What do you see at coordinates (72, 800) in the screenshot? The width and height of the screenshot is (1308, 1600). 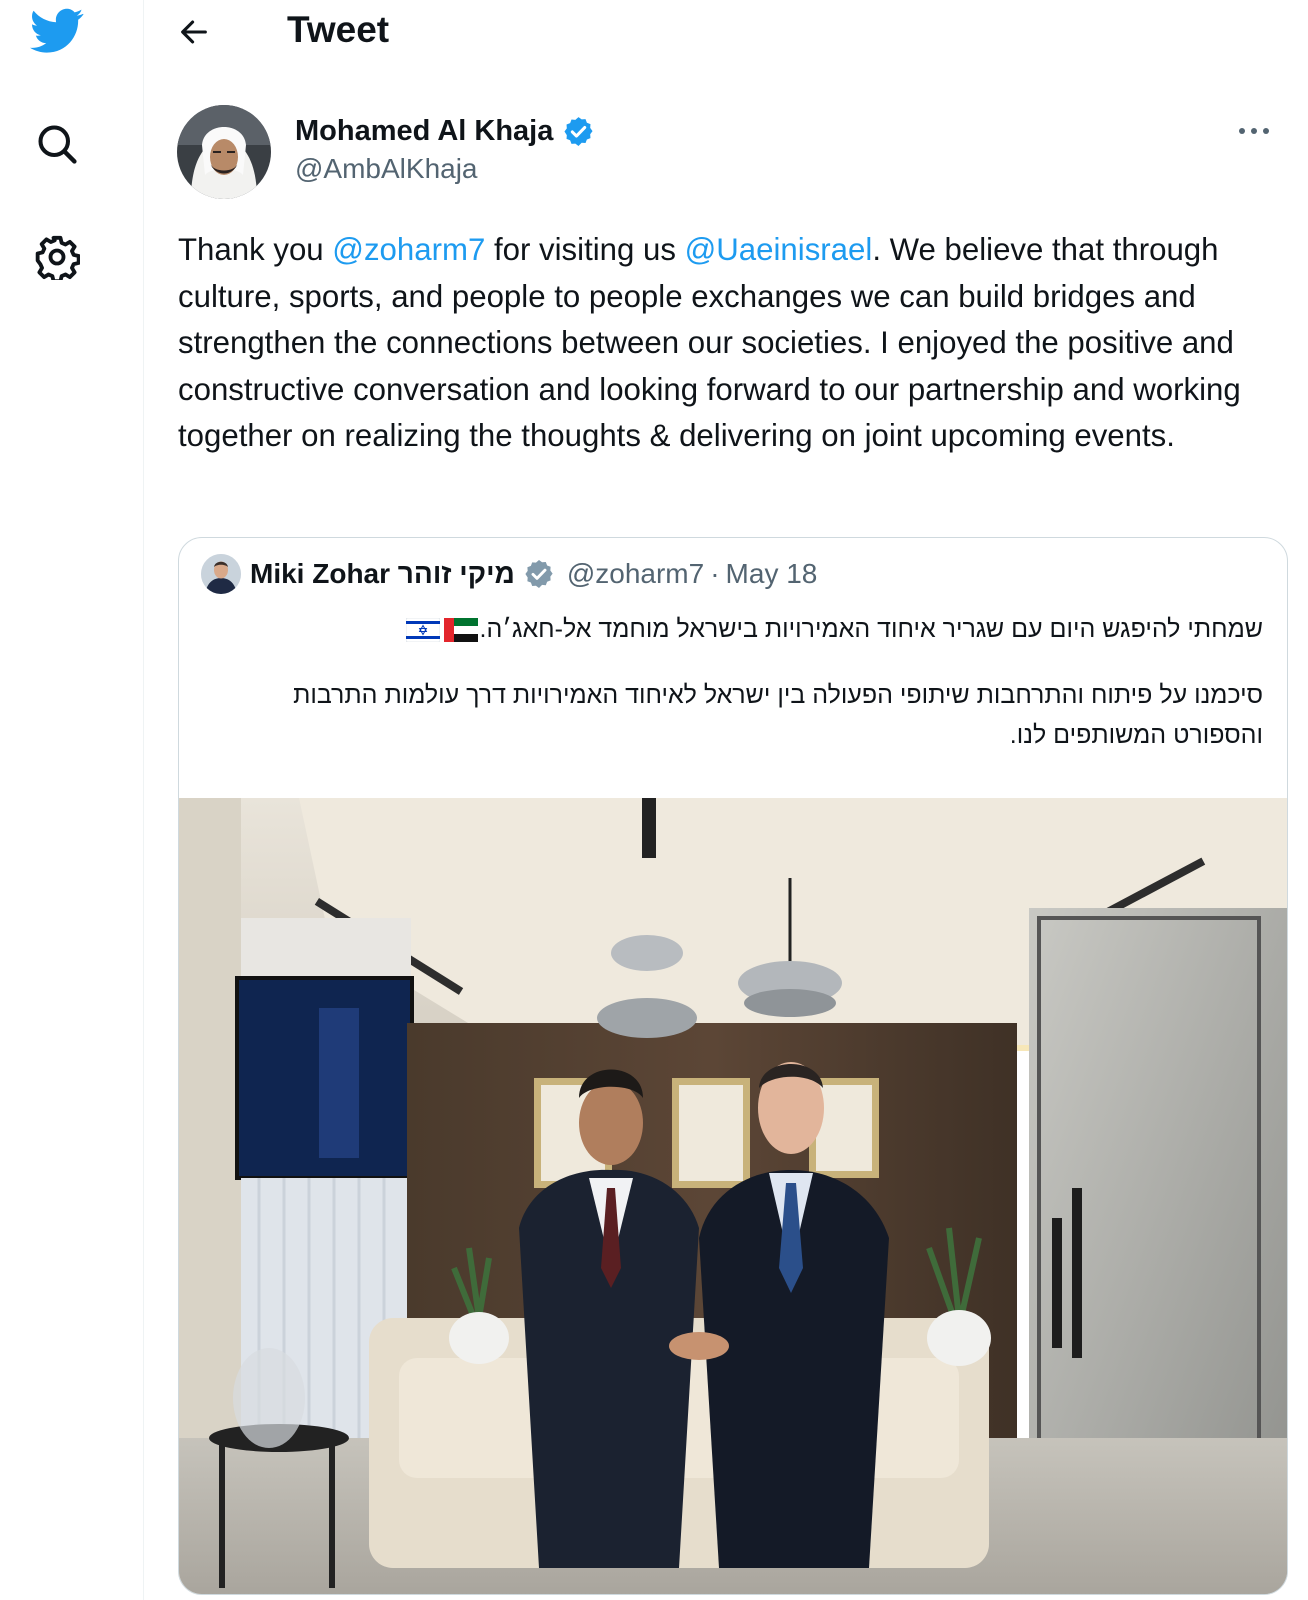 I see `sidebar` at bounding box center [72, 800].